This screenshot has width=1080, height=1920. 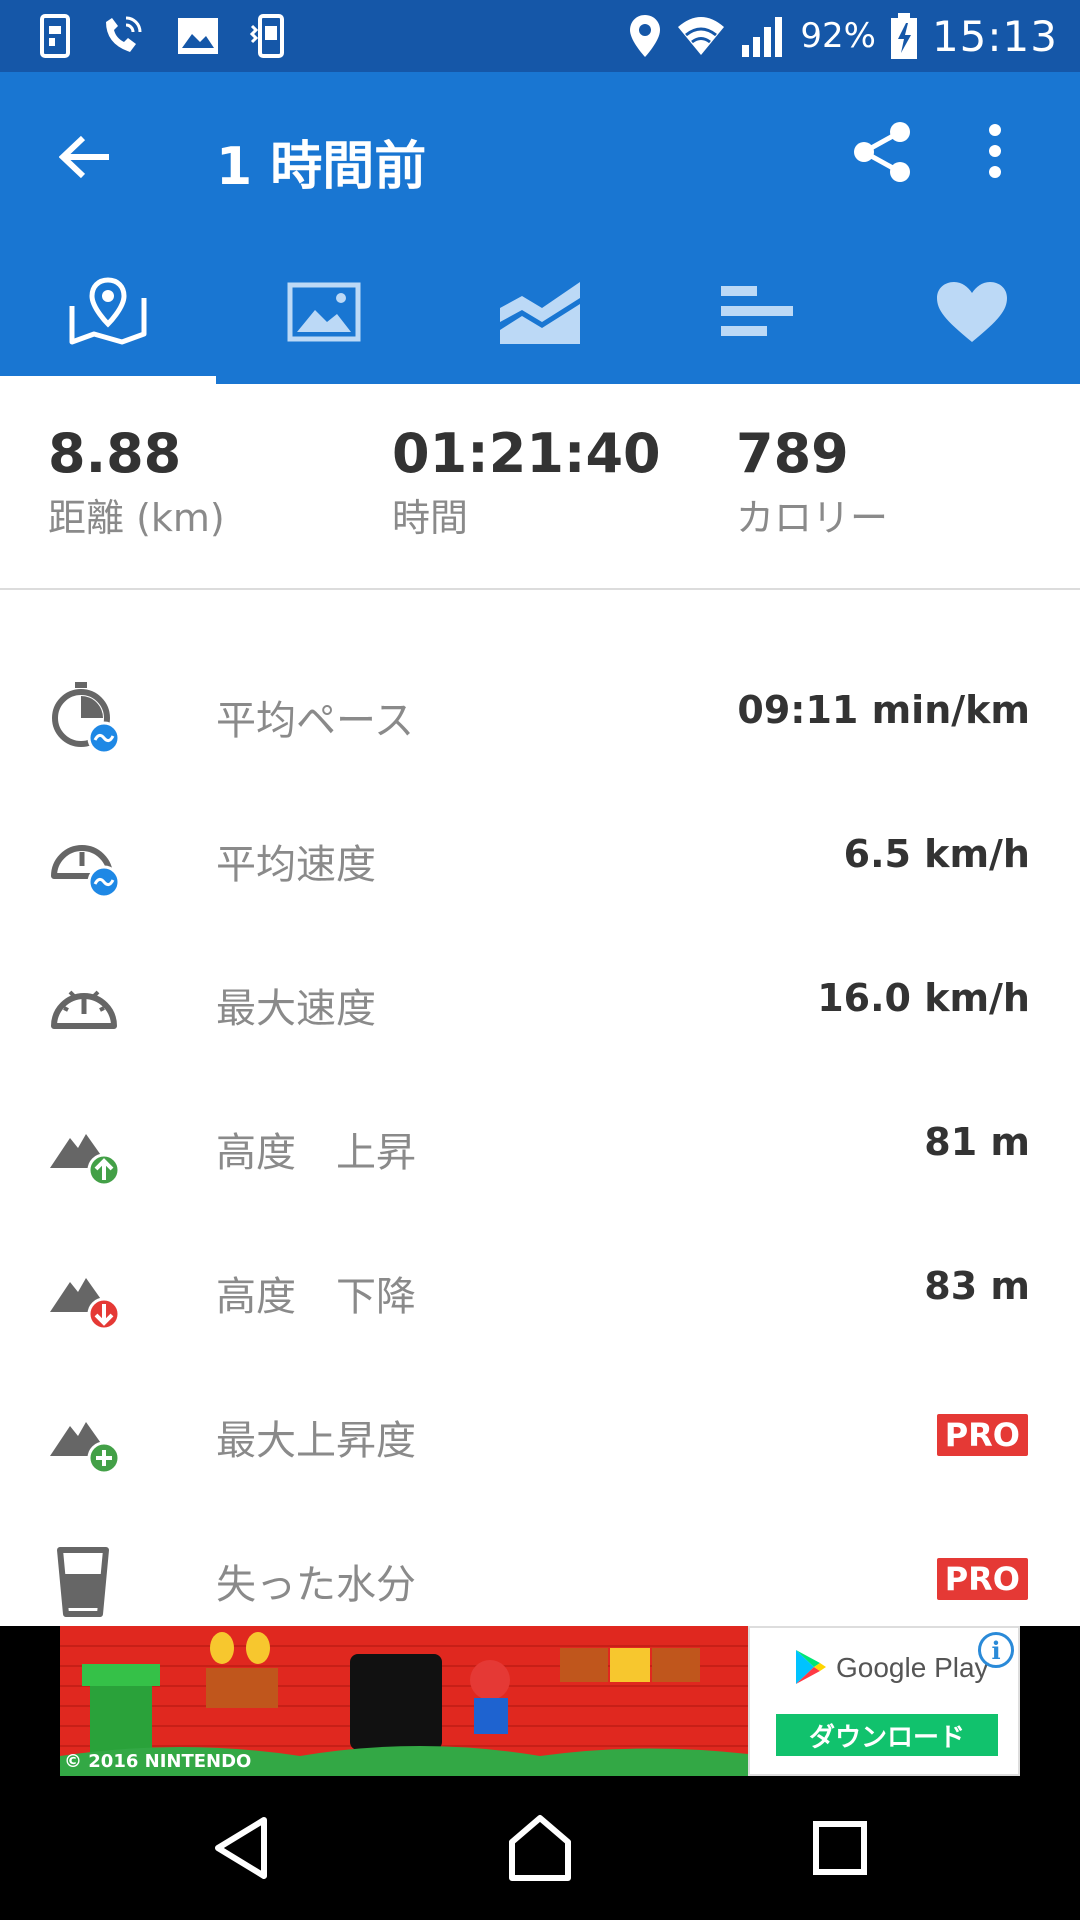 I want to click on summary-calories: 789 カロリー, so click(x=812, y=482).